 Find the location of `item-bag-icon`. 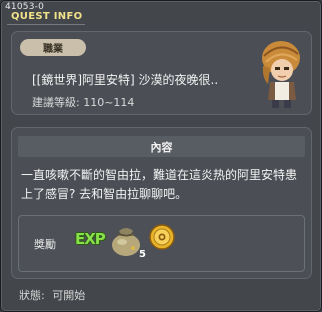

item-bag-icon is located at coordinates (126, 239).